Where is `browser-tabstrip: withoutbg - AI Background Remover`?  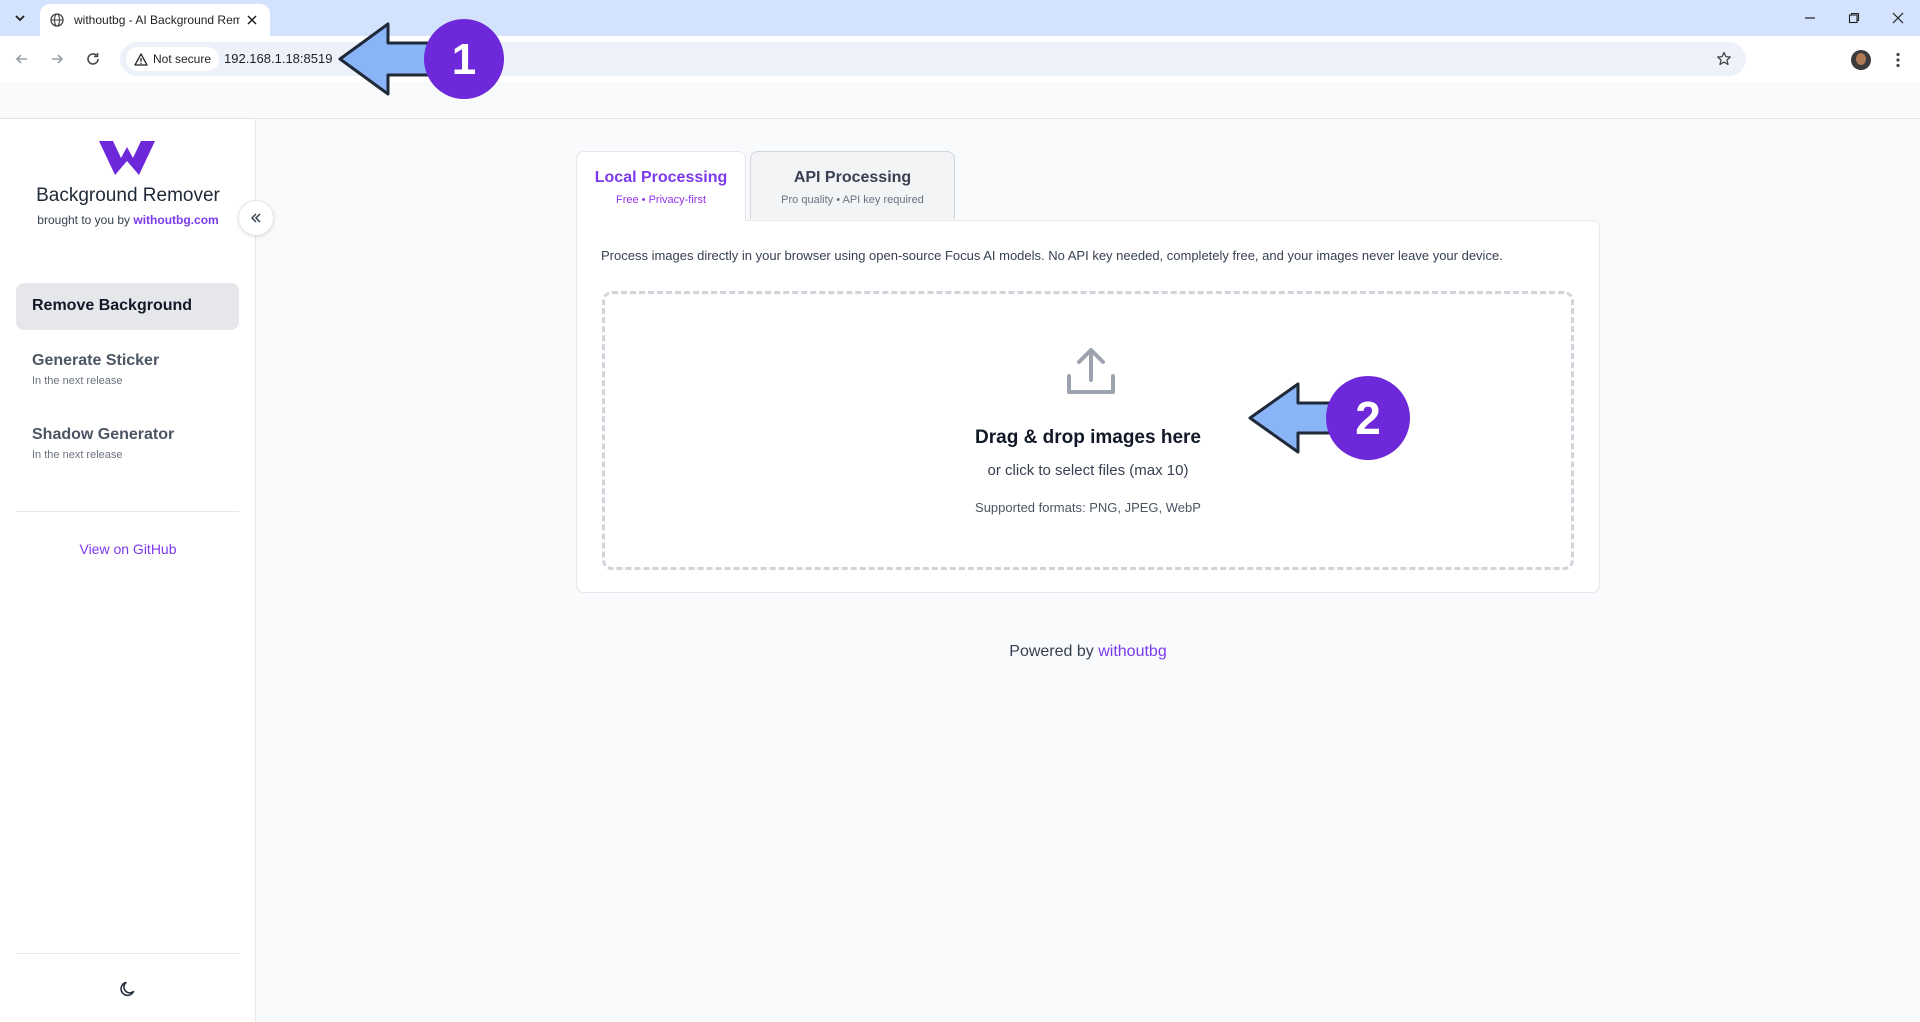
browser-tabstrip: withoutbg - AI Background Remover is located at coordinates (960, 18).